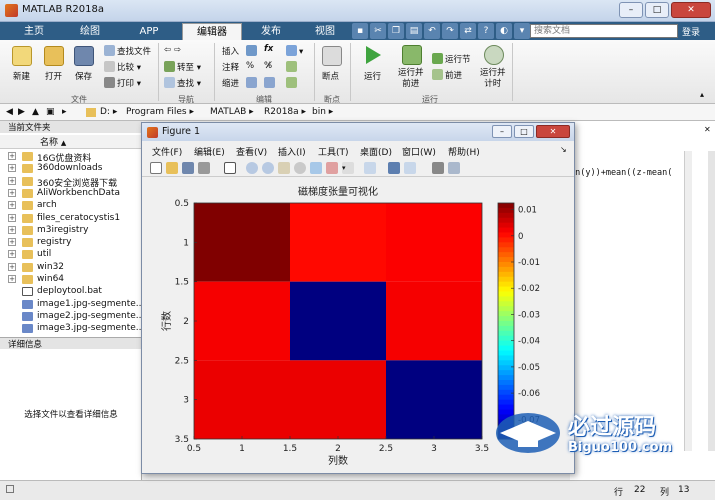  I want to click on run-section-button: 运行节, so click(451, 59).